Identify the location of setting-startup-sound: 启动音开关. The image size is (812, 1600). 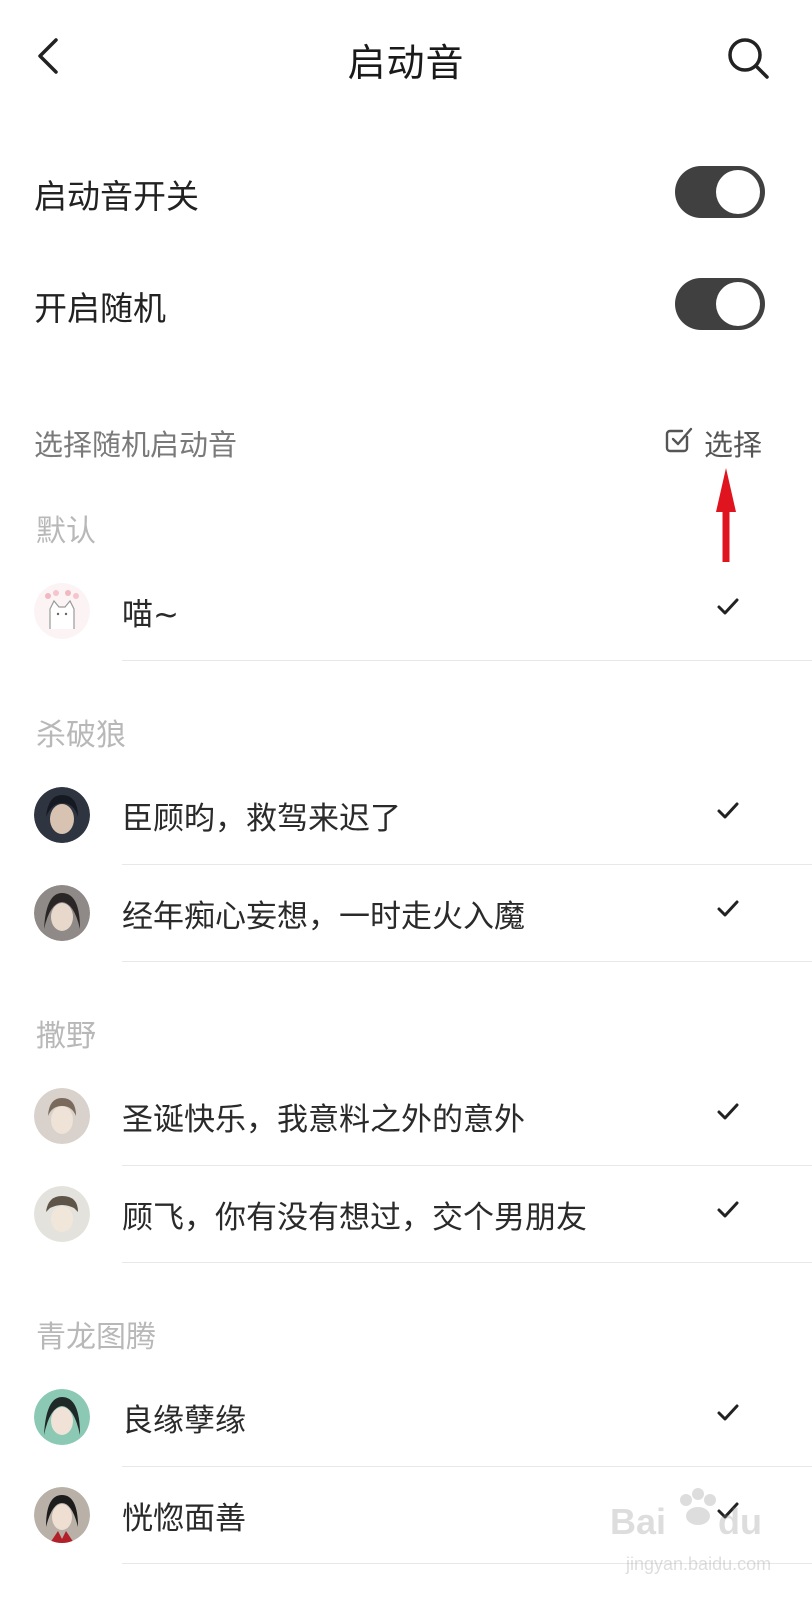
(406, 190).